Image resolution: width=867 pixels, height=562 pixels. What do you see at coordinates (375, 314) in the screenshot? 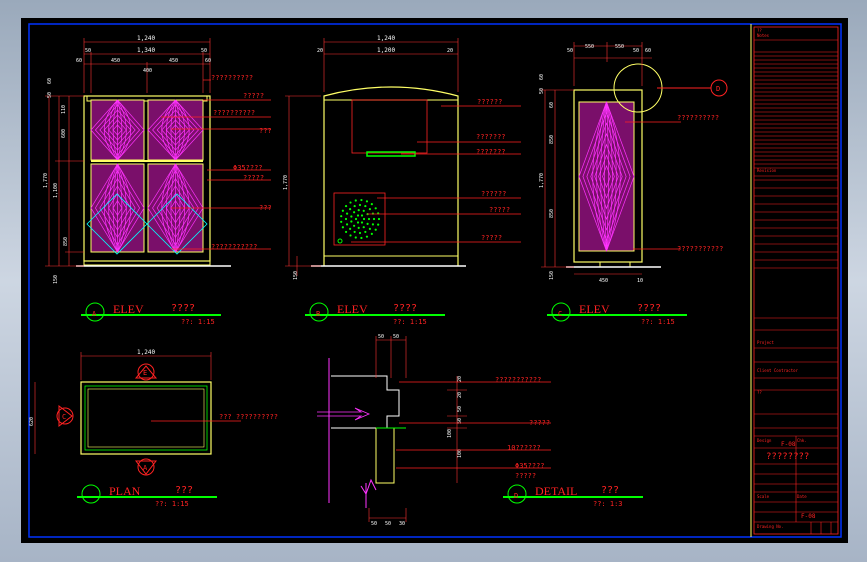
I see `view-title-b: B ELEV ???? ??: 1:15` at bounding box center [375, 314].